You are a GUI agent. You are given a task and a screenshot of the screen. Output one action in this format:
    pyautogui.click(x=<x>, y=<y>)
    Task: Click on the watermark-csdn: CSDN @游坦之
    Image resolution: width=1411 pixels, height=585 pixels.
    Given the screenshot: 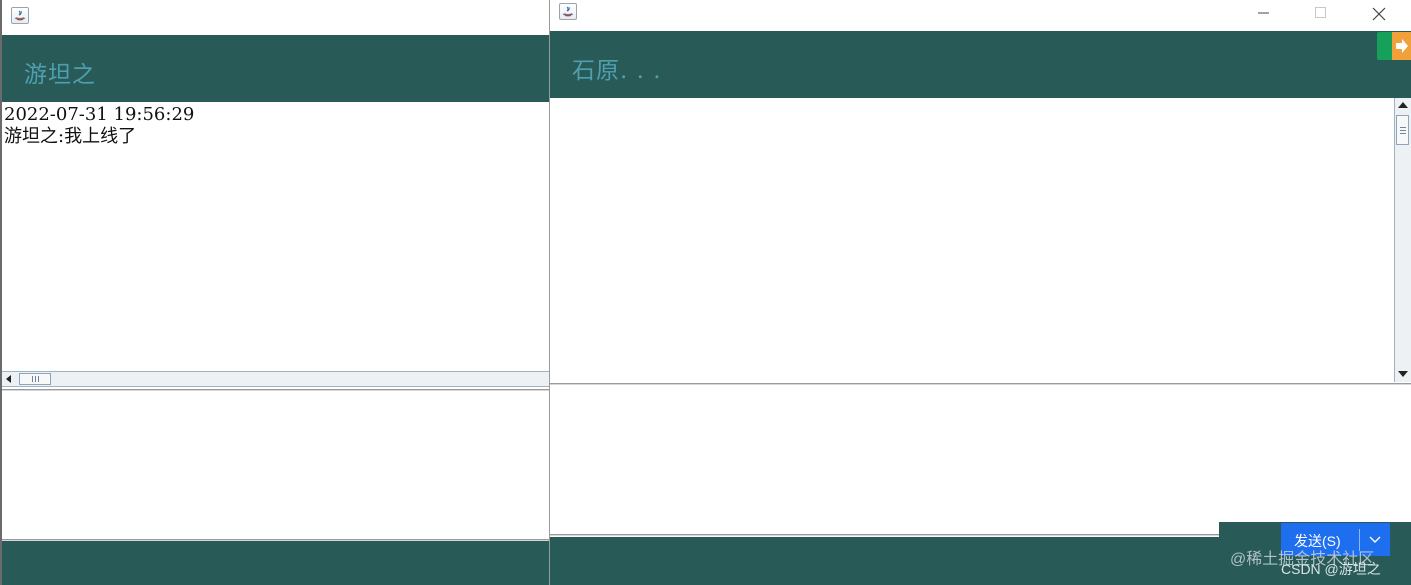 What is the action you would take?
    pyautogui.click(x=1331, y=569)
    